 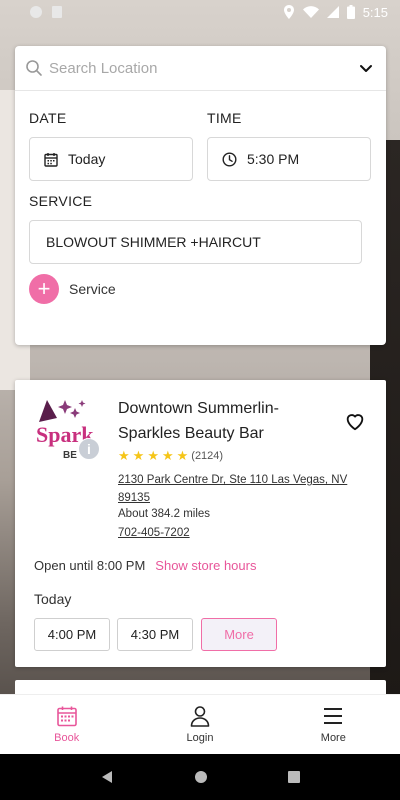 What do you see at coordinates (164, 514) in the screenshot?
I see `salon-distance: About 384.2 miles` at bounding box center [164, 514].